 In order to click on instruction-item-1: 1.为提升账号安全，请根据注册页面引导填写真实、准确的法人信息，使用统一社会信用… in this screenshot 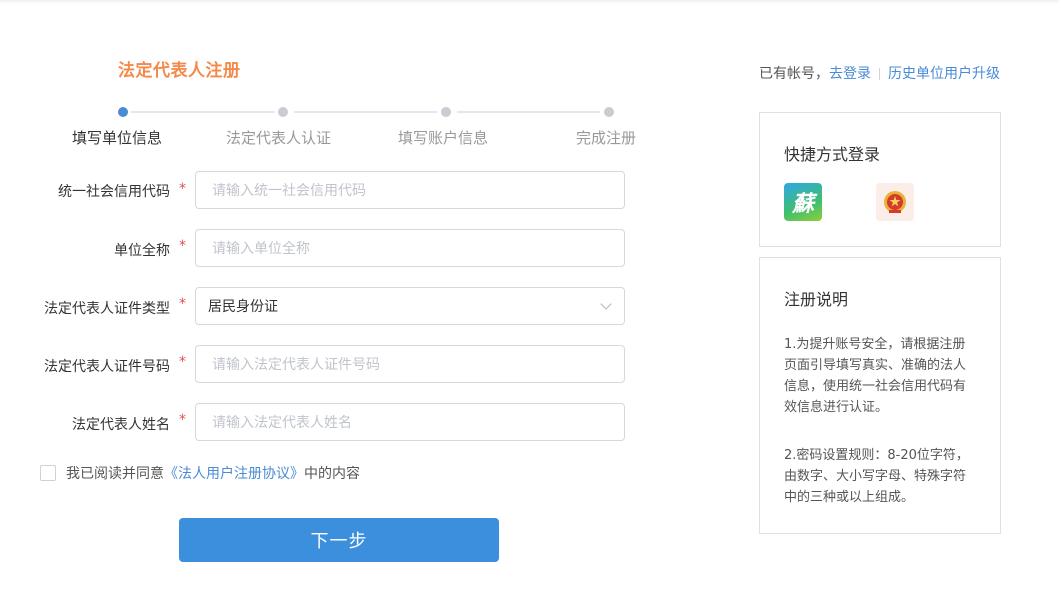, I will do `click(875, 376)`.